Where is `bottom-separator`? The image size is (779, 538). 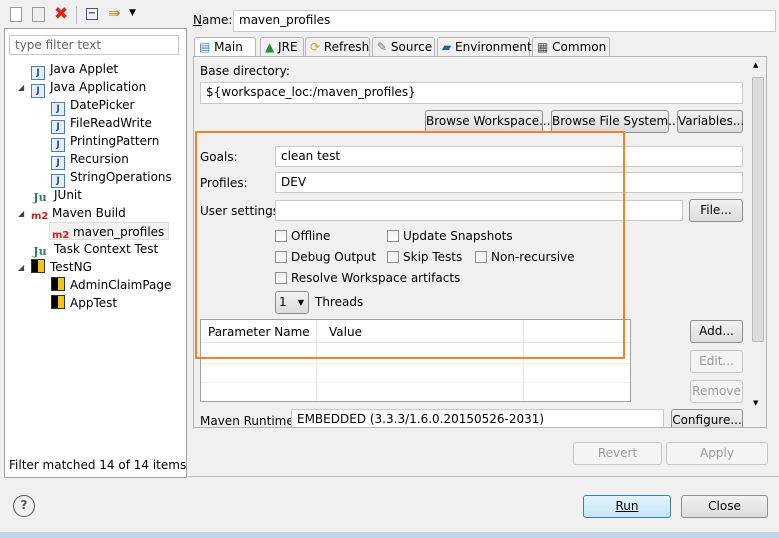 bottom-separator is located at coordinates (483, 476).